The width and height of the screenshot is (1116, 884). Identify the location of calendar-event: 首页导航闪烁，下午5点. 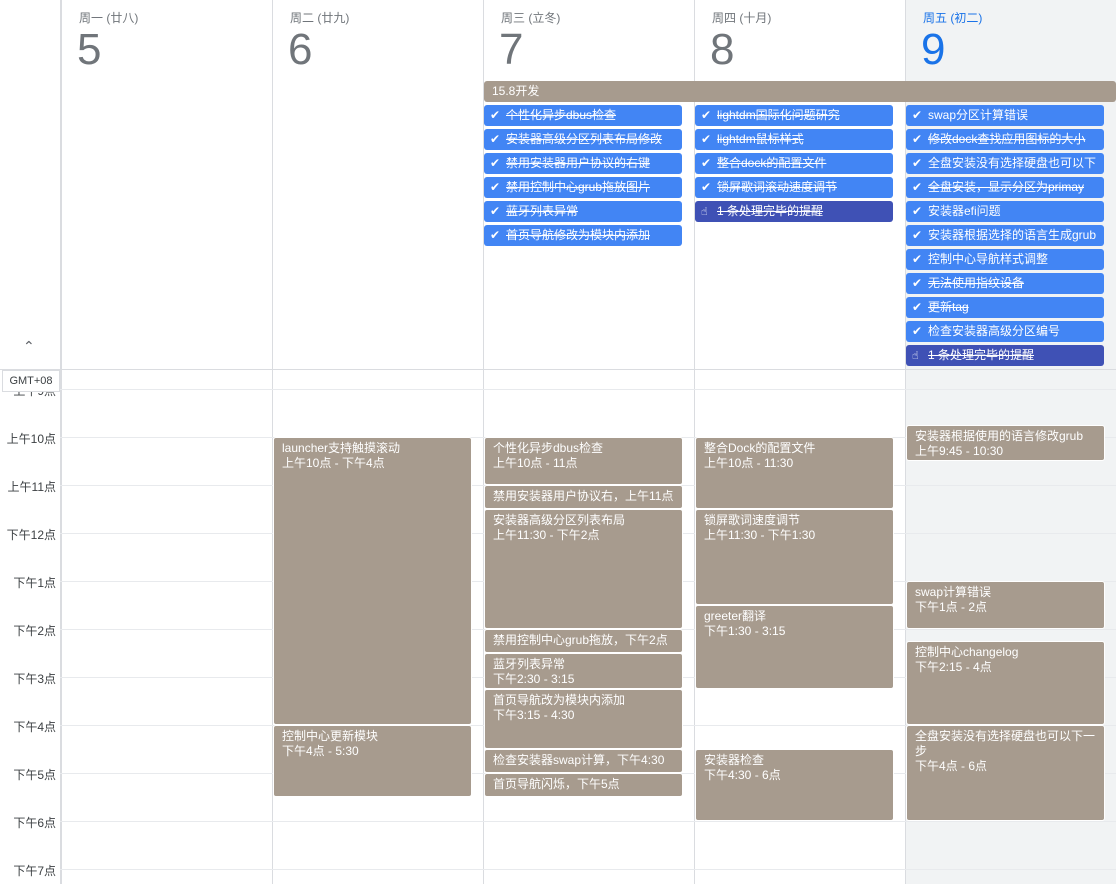
(583, 785).